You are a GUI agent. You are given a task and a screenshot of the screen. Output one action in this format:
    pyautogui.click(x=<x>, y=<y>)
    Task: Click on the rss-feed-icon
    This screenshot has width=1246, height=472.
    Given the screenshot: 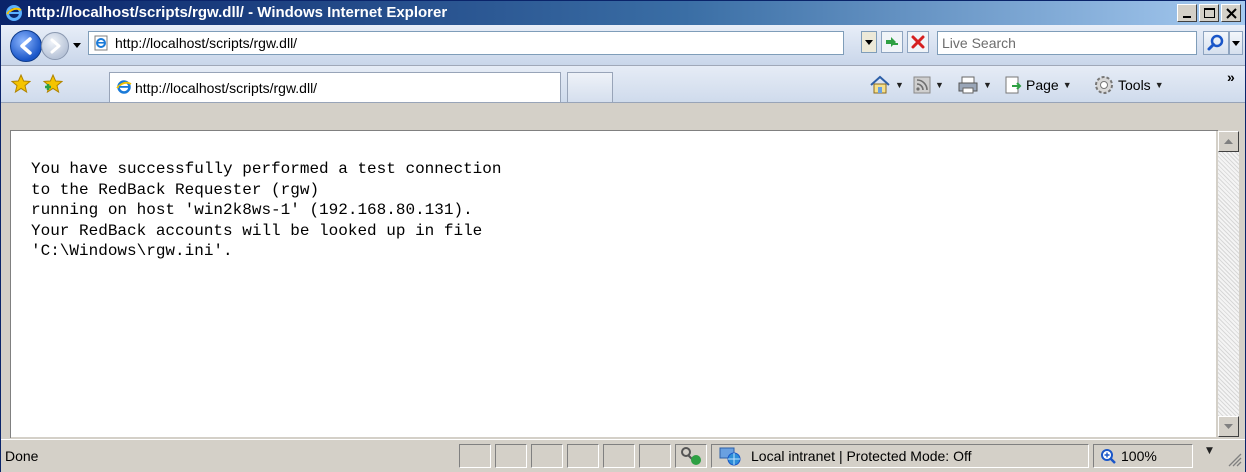 What is the action you would take?
    pyautogui.click(x=922, y=85)
    